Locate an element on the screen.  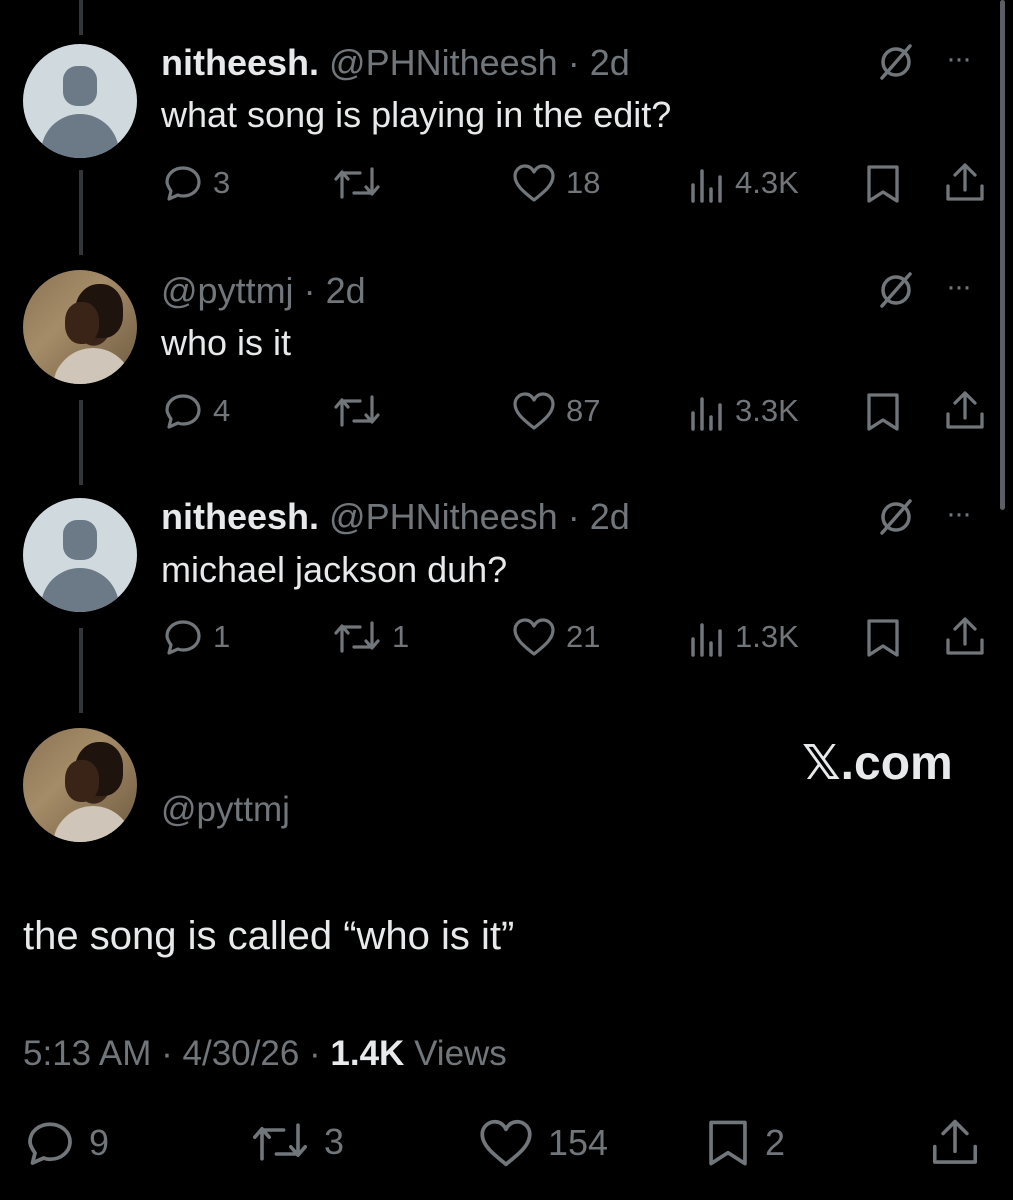
reply-count: 1 is located at coordinates (222, 636).